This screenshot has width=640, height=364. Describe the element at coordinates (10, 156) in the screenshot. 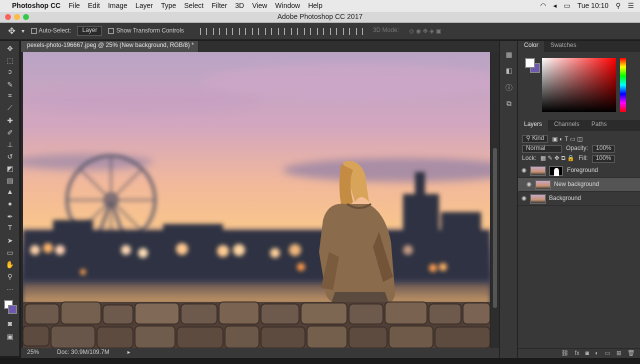

I see `history-brush-tool-icon: ↺` at that location.